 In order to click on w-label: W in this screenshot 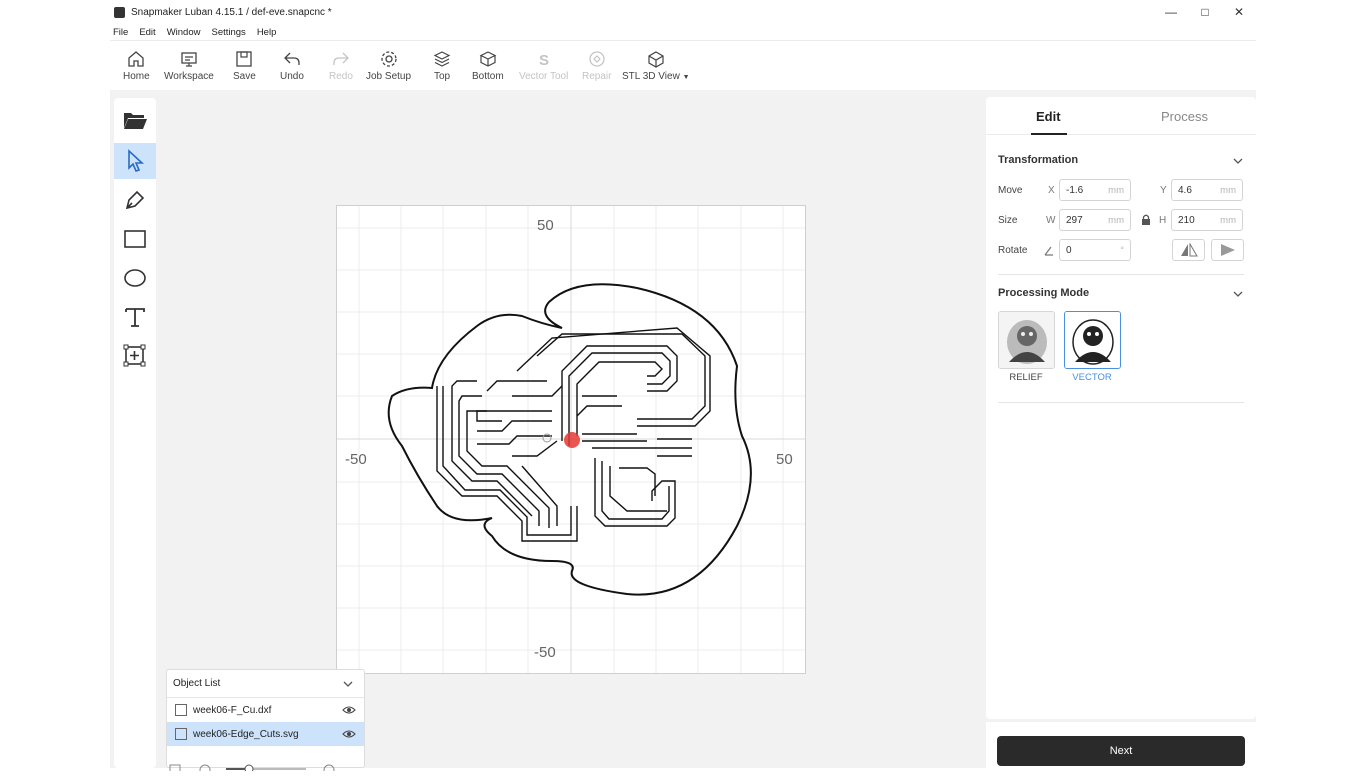, I will do `click(1051, 220)`.